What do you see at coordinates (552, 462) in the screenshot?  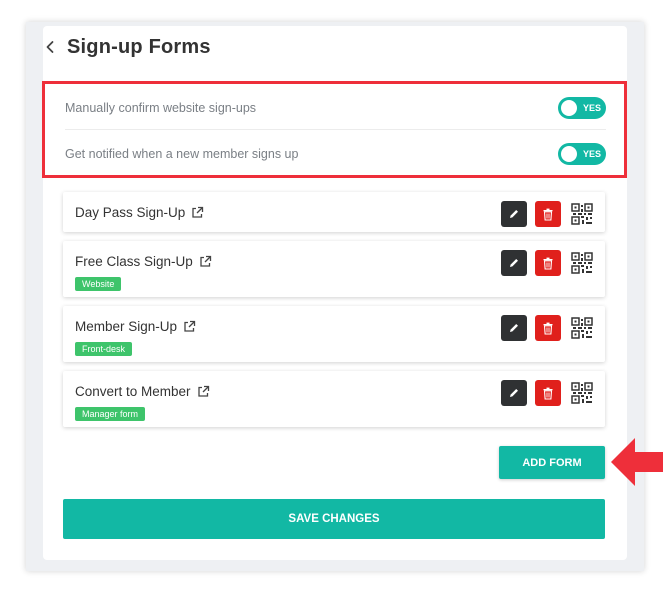 I see `add-form-button: ADD FORM` at bounding box center [552, 462].